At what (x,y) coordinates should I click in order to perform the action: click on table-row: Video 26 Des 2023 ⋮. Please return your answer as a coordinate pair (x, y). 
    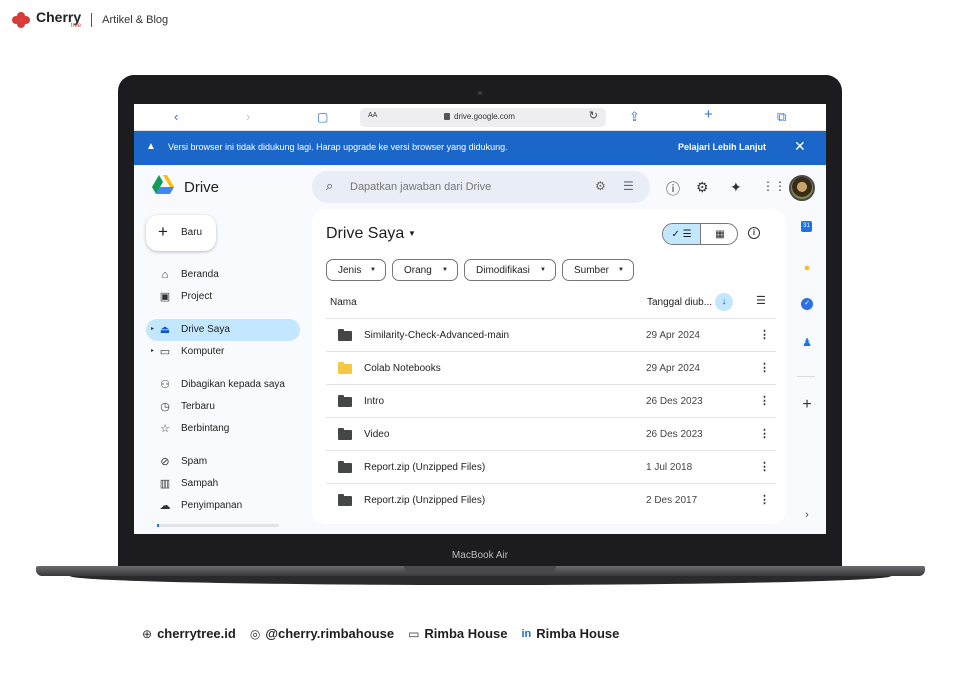
    Looking at the image, I should click on (551, 433).